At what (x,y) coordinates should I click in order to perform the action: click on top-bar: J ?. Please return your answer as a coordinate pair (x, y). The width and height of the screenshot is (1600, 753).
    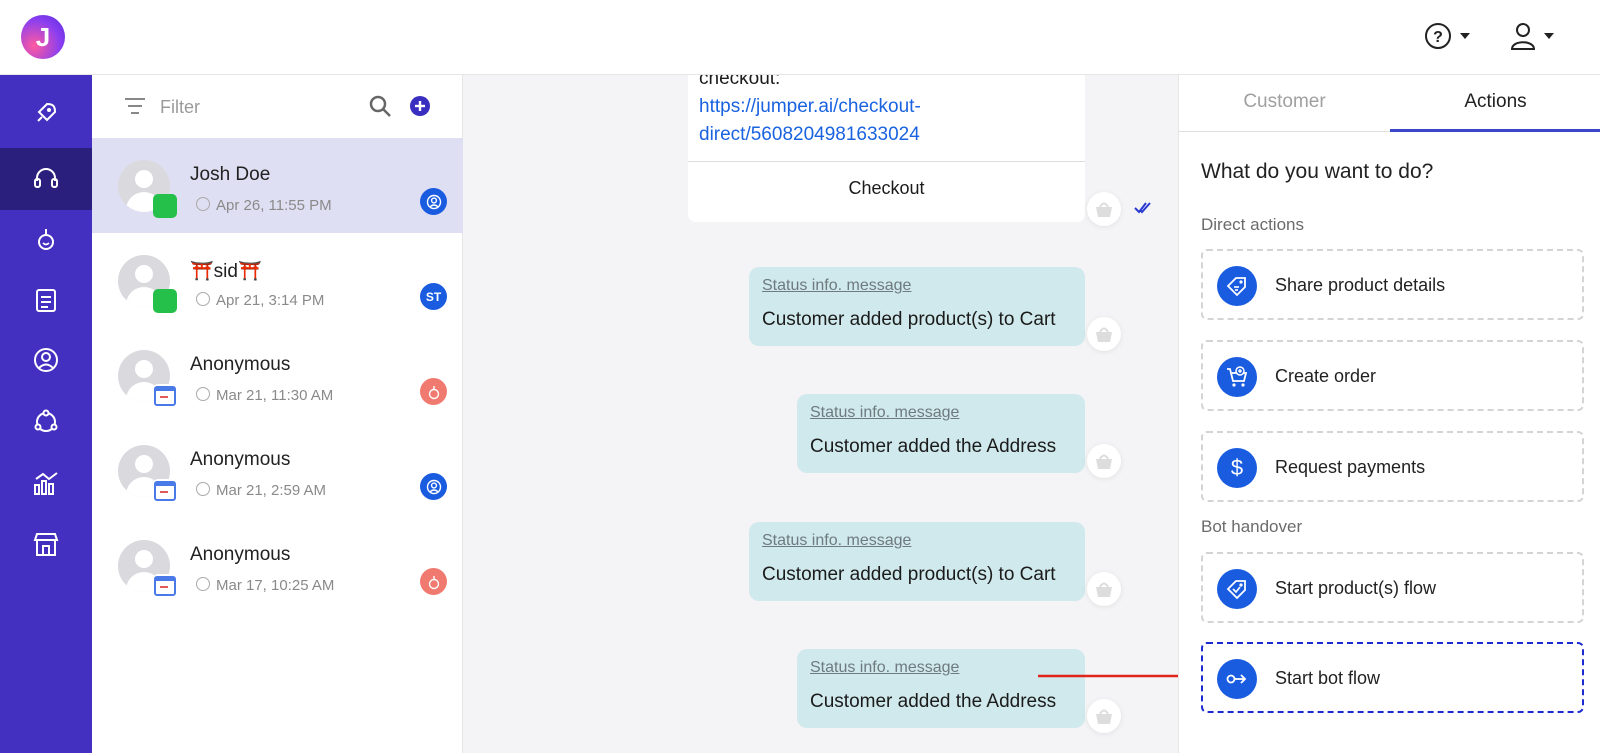
    Looking at the image, I should click on (800, 37).